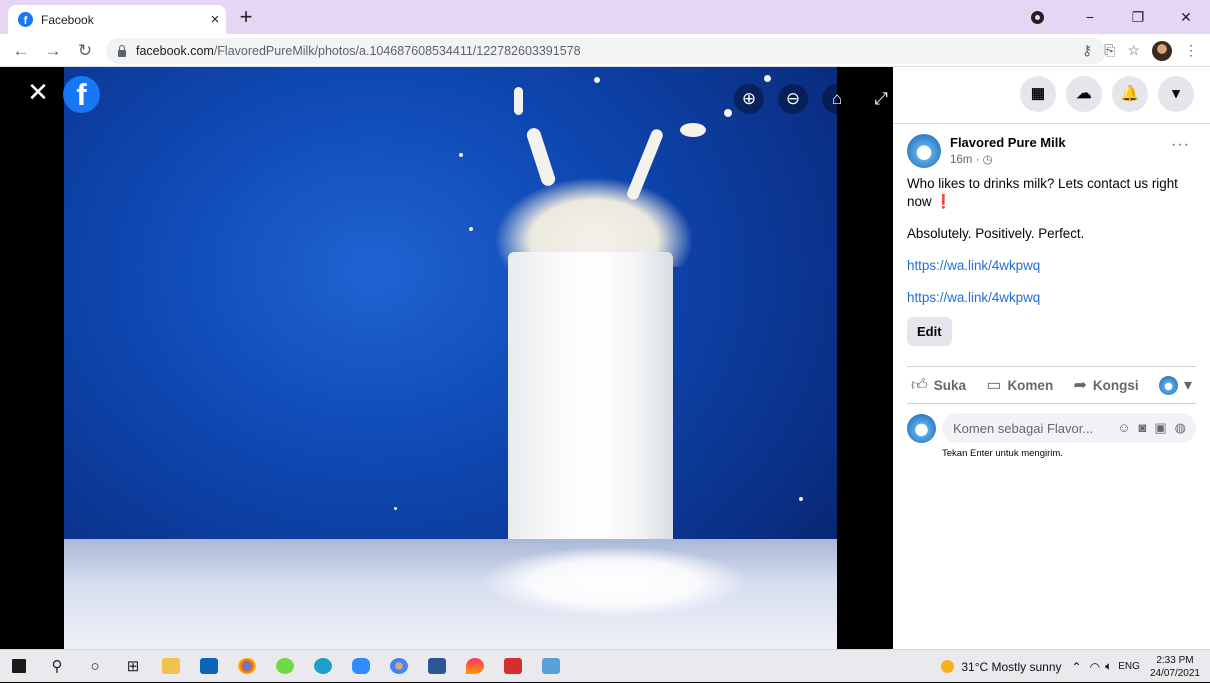 This screenshot has height=683, width=1210. What do you see at coordinates (1069, 428) in the screenshot?
I see `comment-input: Komen sebagai Flavor... ☺ ◙ ▣ ◍` at bounding box center [1069, 428].